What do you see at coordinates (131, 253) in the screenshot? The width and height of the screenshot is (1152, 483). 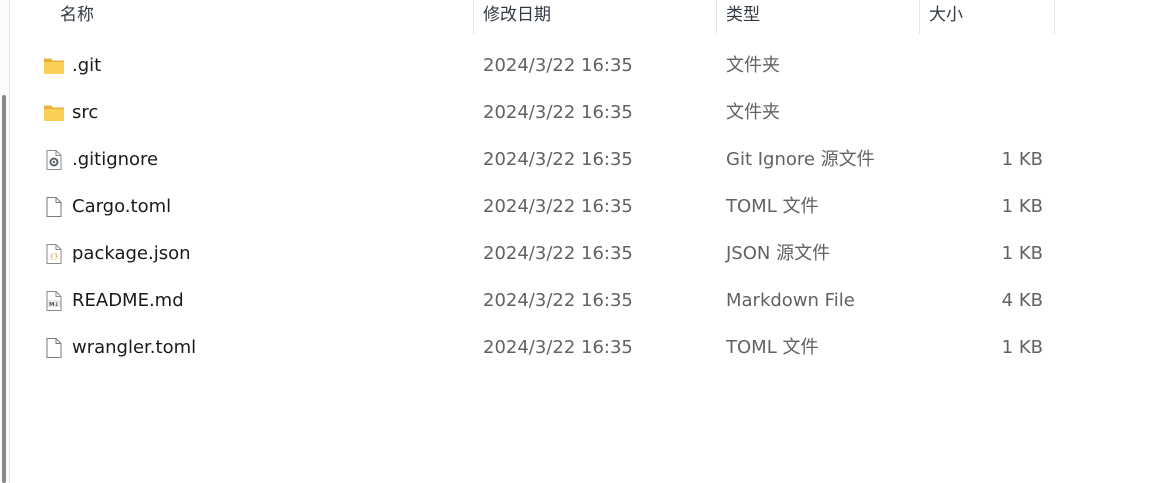 I see `file-name: package.json` at bounding box center [131, 253].